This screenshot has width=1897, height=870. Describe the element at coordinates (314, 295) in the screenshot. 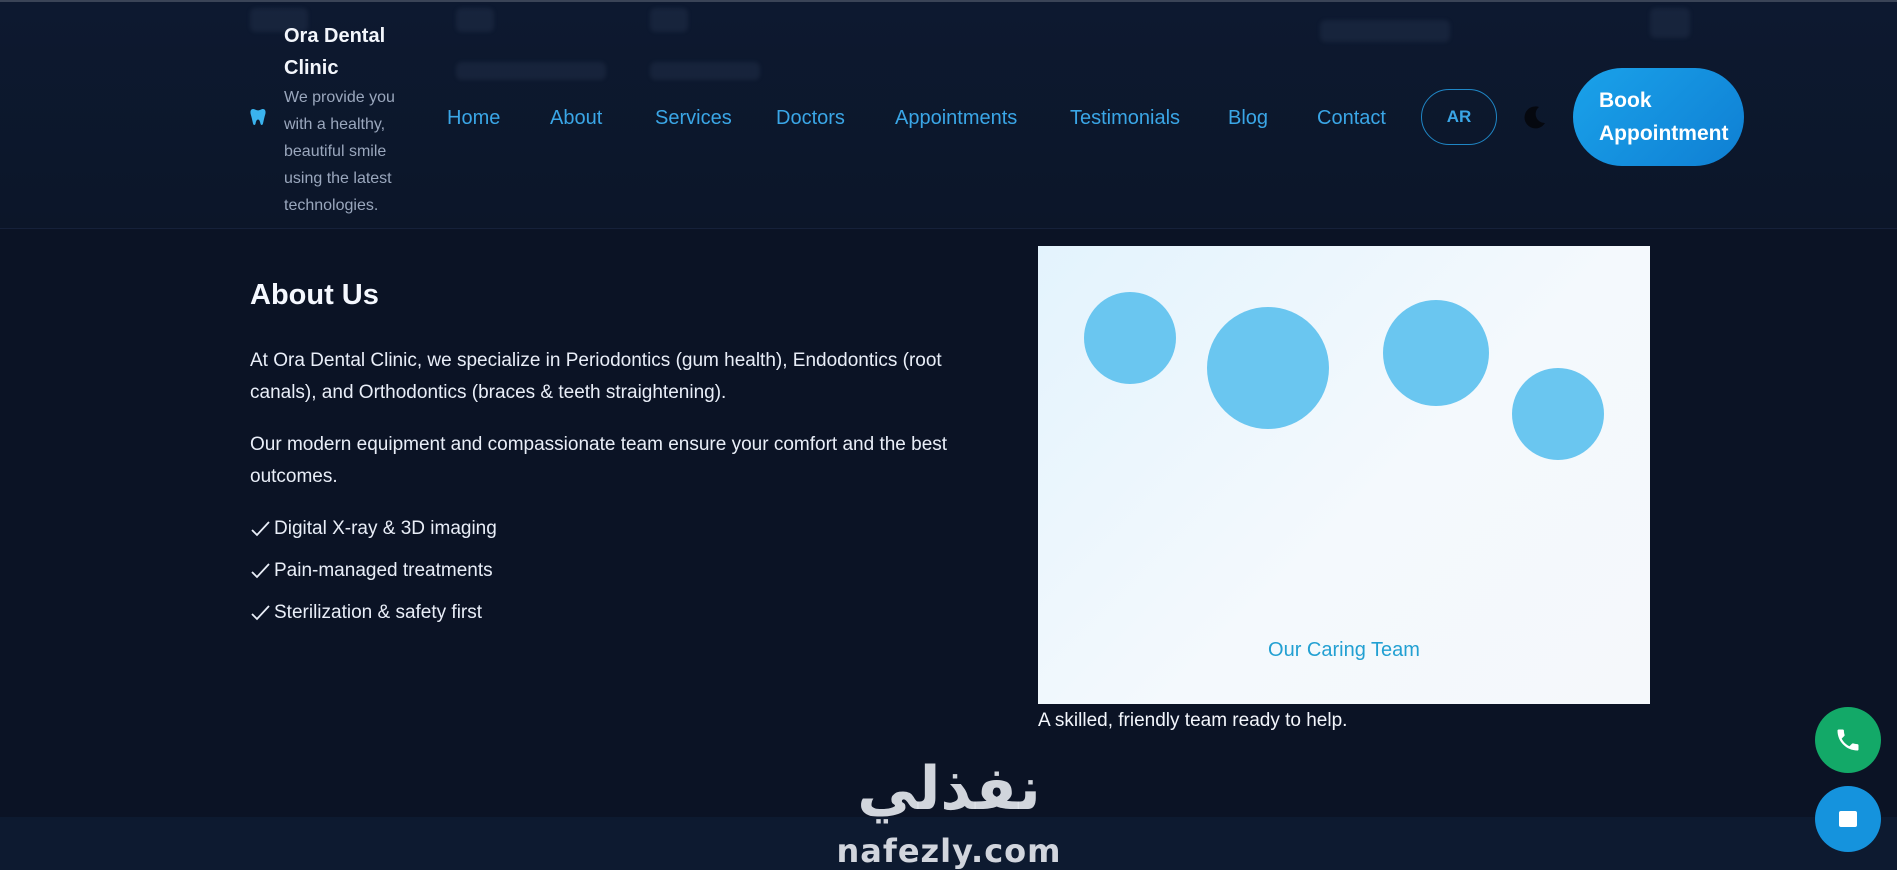

I see `about-title: About Us` at that location.